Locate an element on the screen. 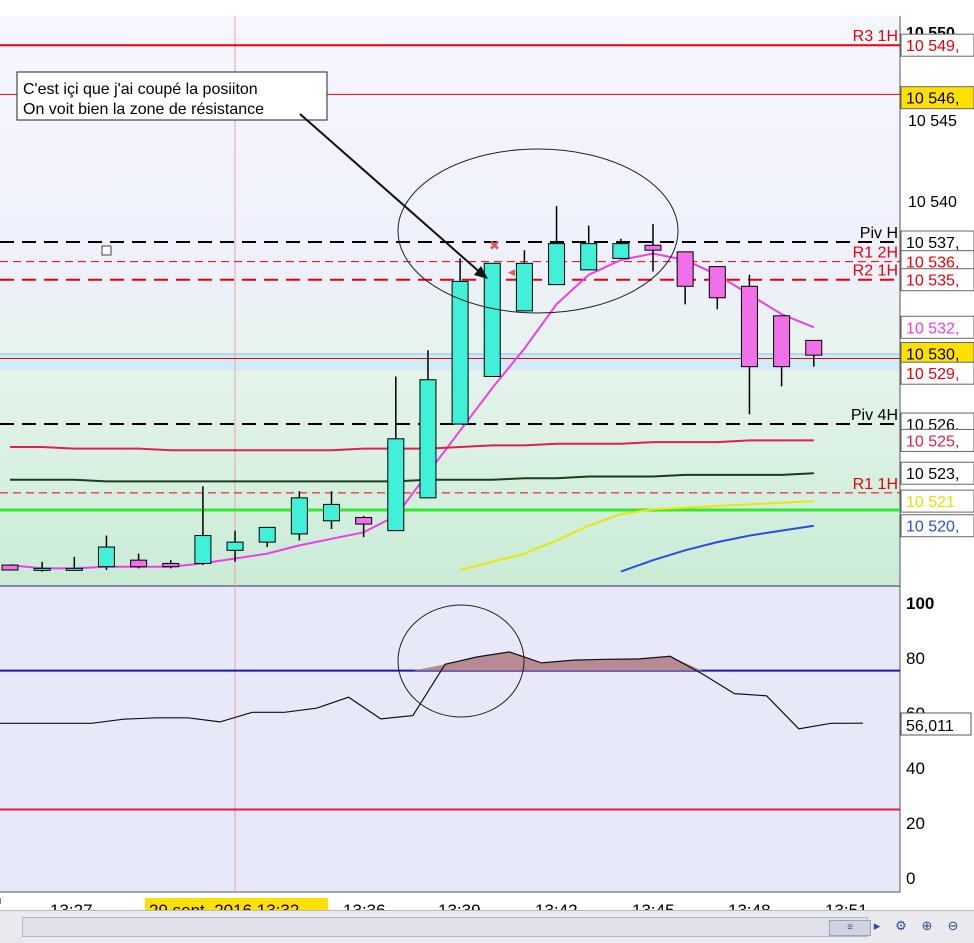 This screenshot has width=974, height=943. zoom-icon: ⊕ is located at coordinates (927, 926).